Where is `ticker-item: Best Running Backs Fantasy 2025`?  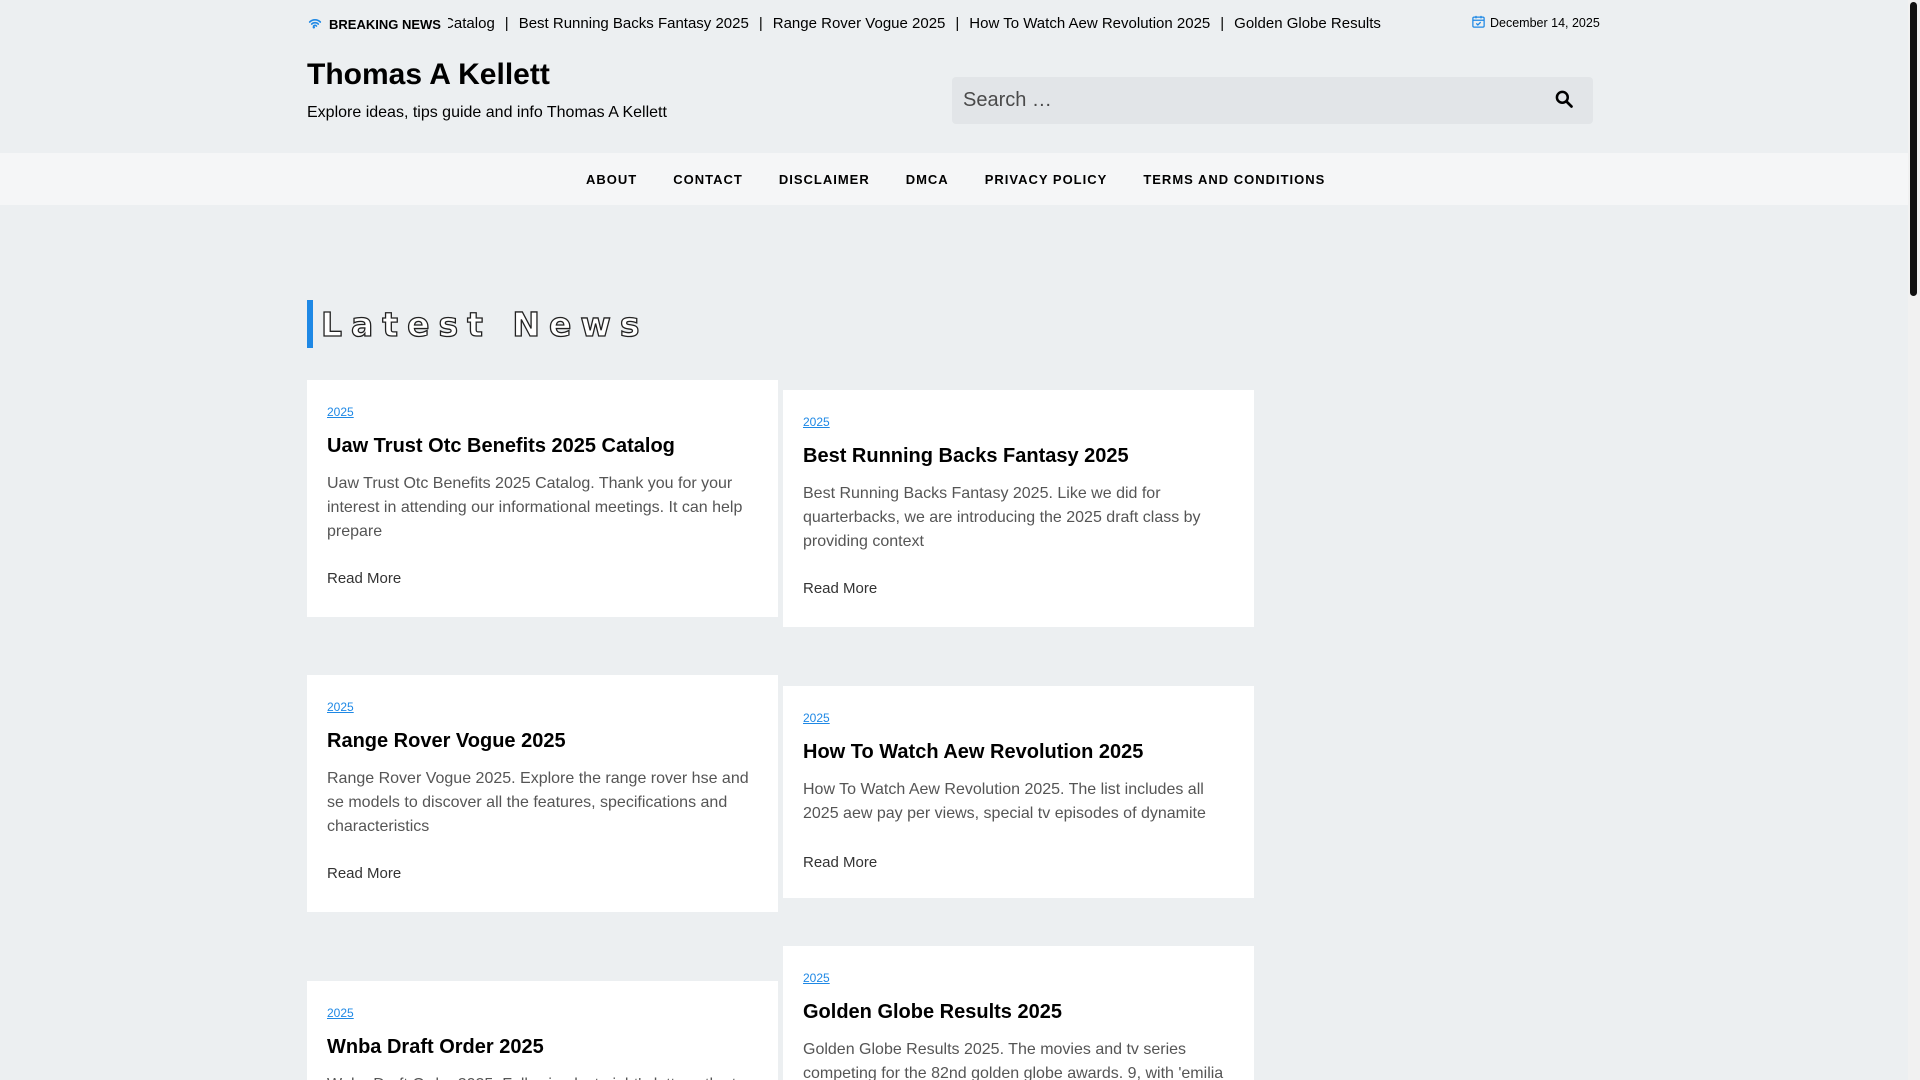 ticker-item: Best Running Backs Fantasy 2025 is located at coordinates (634, 23).